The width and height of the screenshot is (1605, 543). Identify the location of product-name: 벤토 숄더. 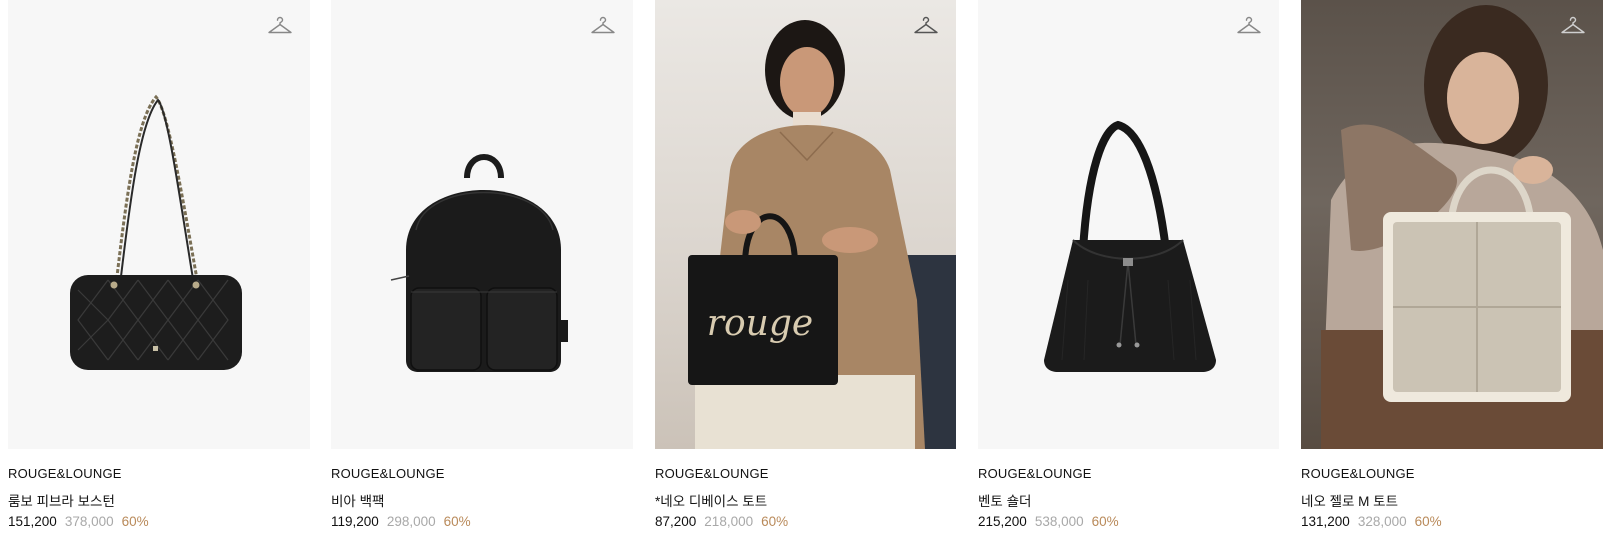
(1004, 500).